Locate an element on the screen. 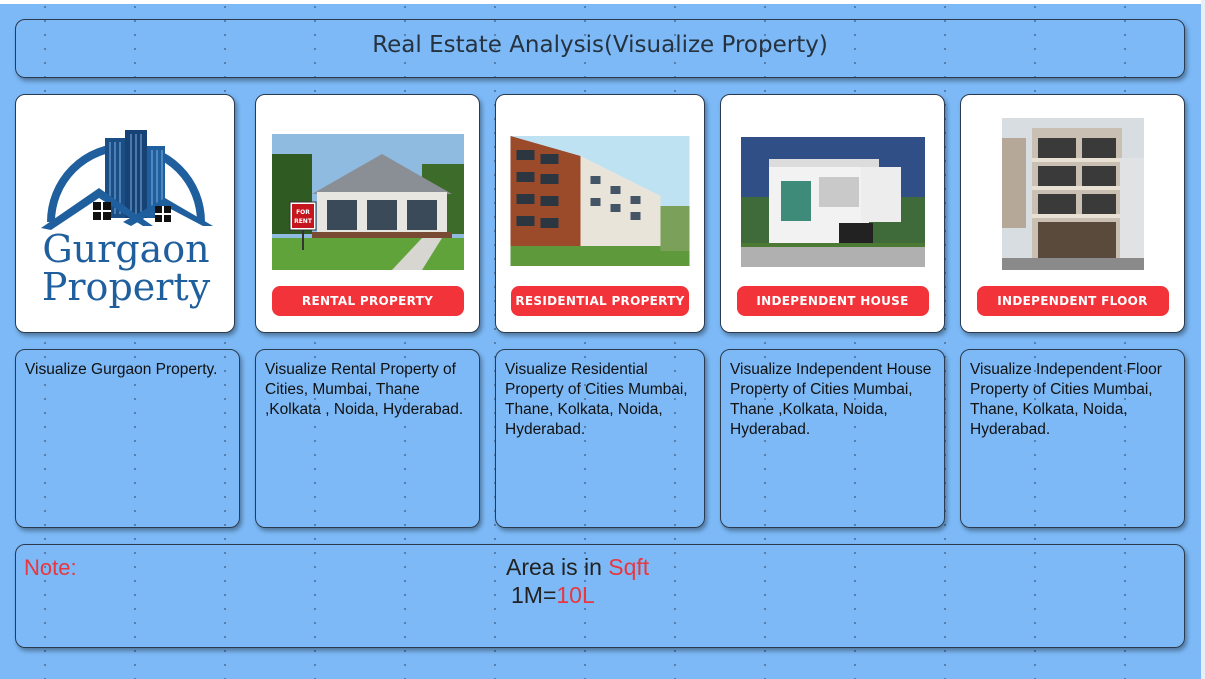  residential-property-card: RESIDENTIAL PROPERTY is located at coordinates (600, 213).